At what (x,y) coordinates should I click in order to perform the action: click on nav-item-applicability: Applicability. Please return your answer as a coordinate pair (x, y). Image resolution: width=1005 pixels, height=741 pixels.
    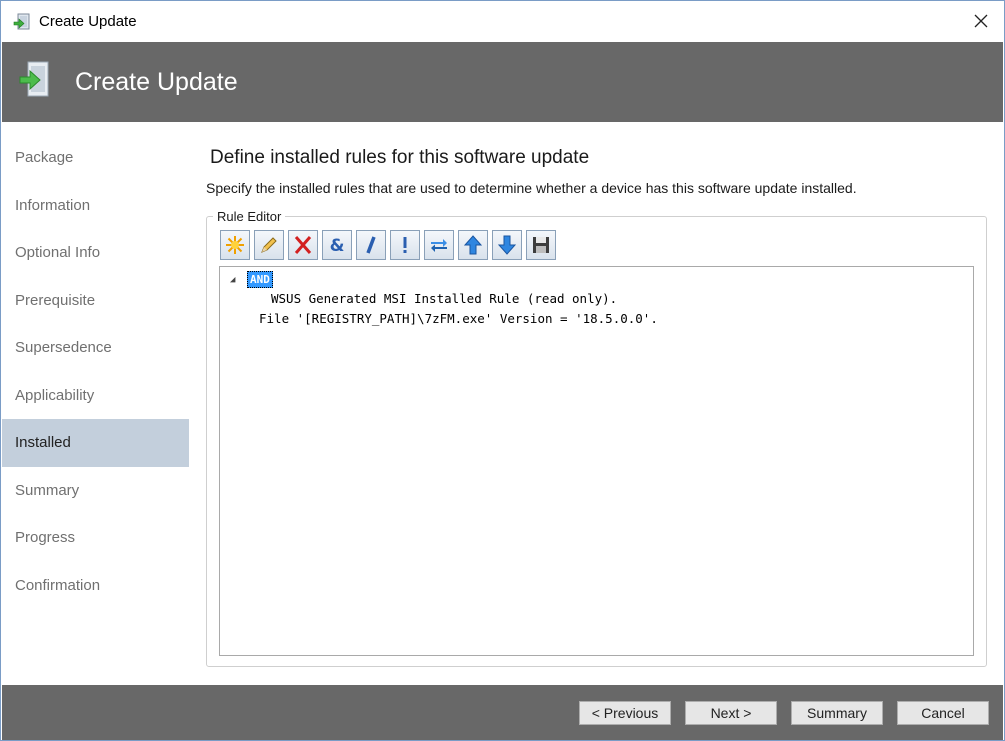
    Looking at the image, I should click on (95, 396).